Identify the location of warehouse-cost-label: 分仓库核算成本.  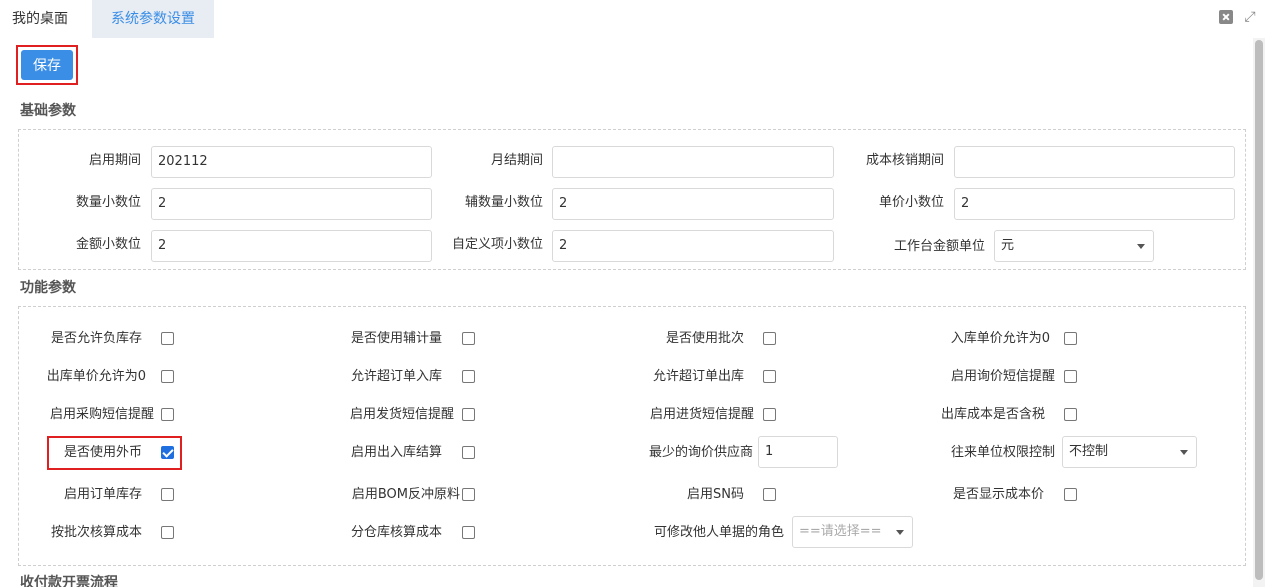
(396, 532).